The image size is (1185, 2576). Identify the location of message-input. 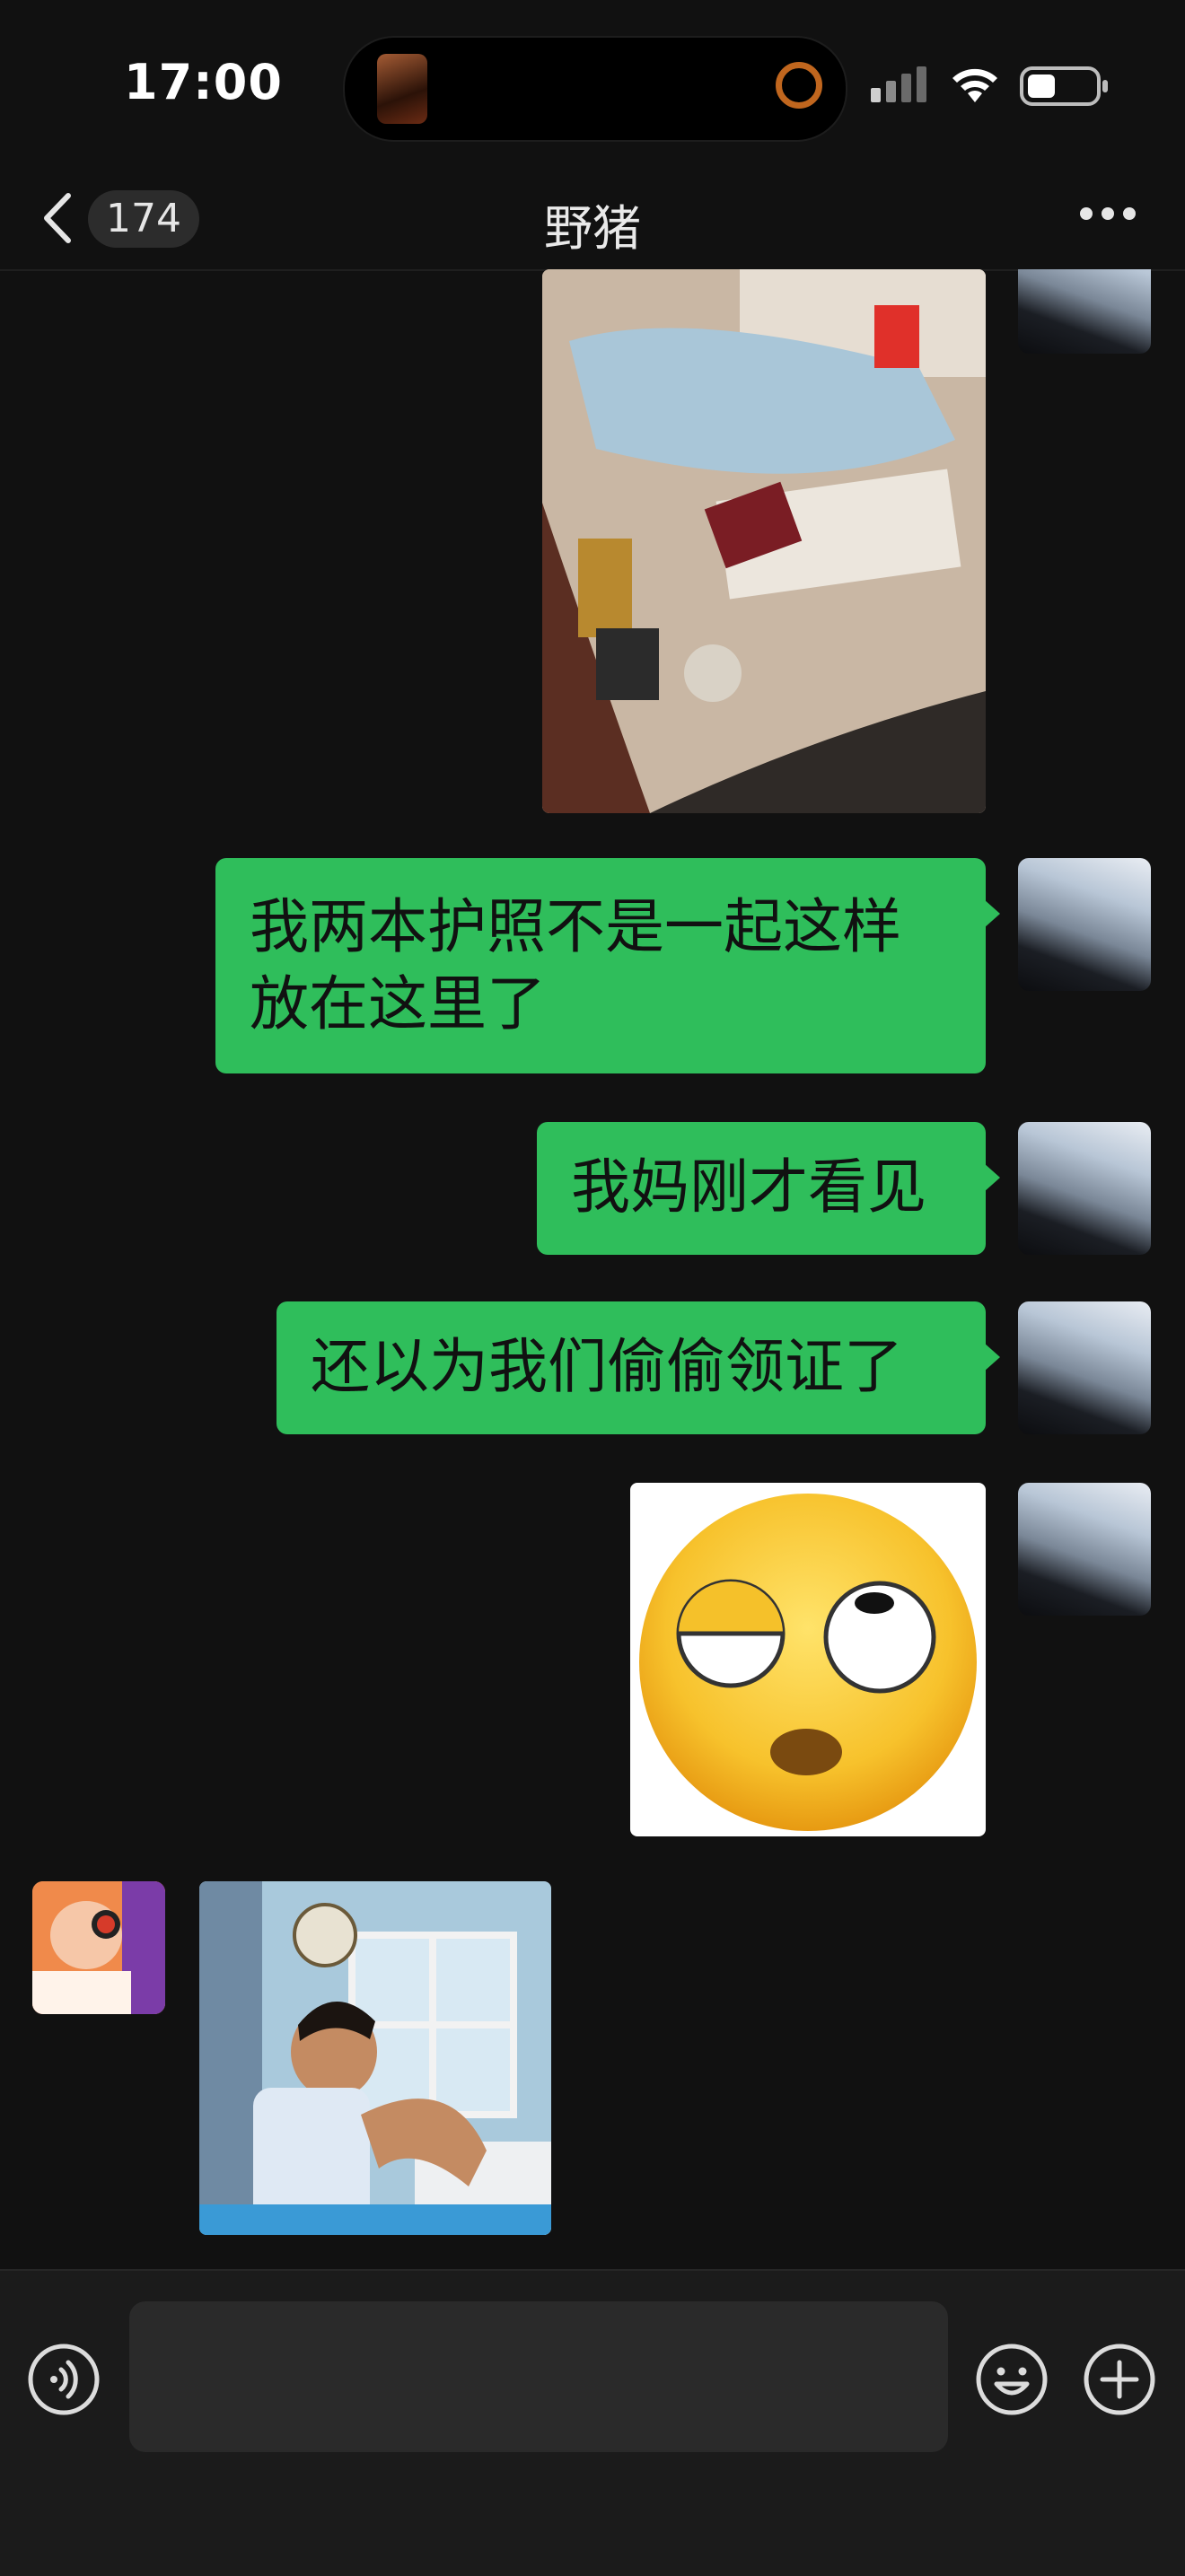
(538, 2376).